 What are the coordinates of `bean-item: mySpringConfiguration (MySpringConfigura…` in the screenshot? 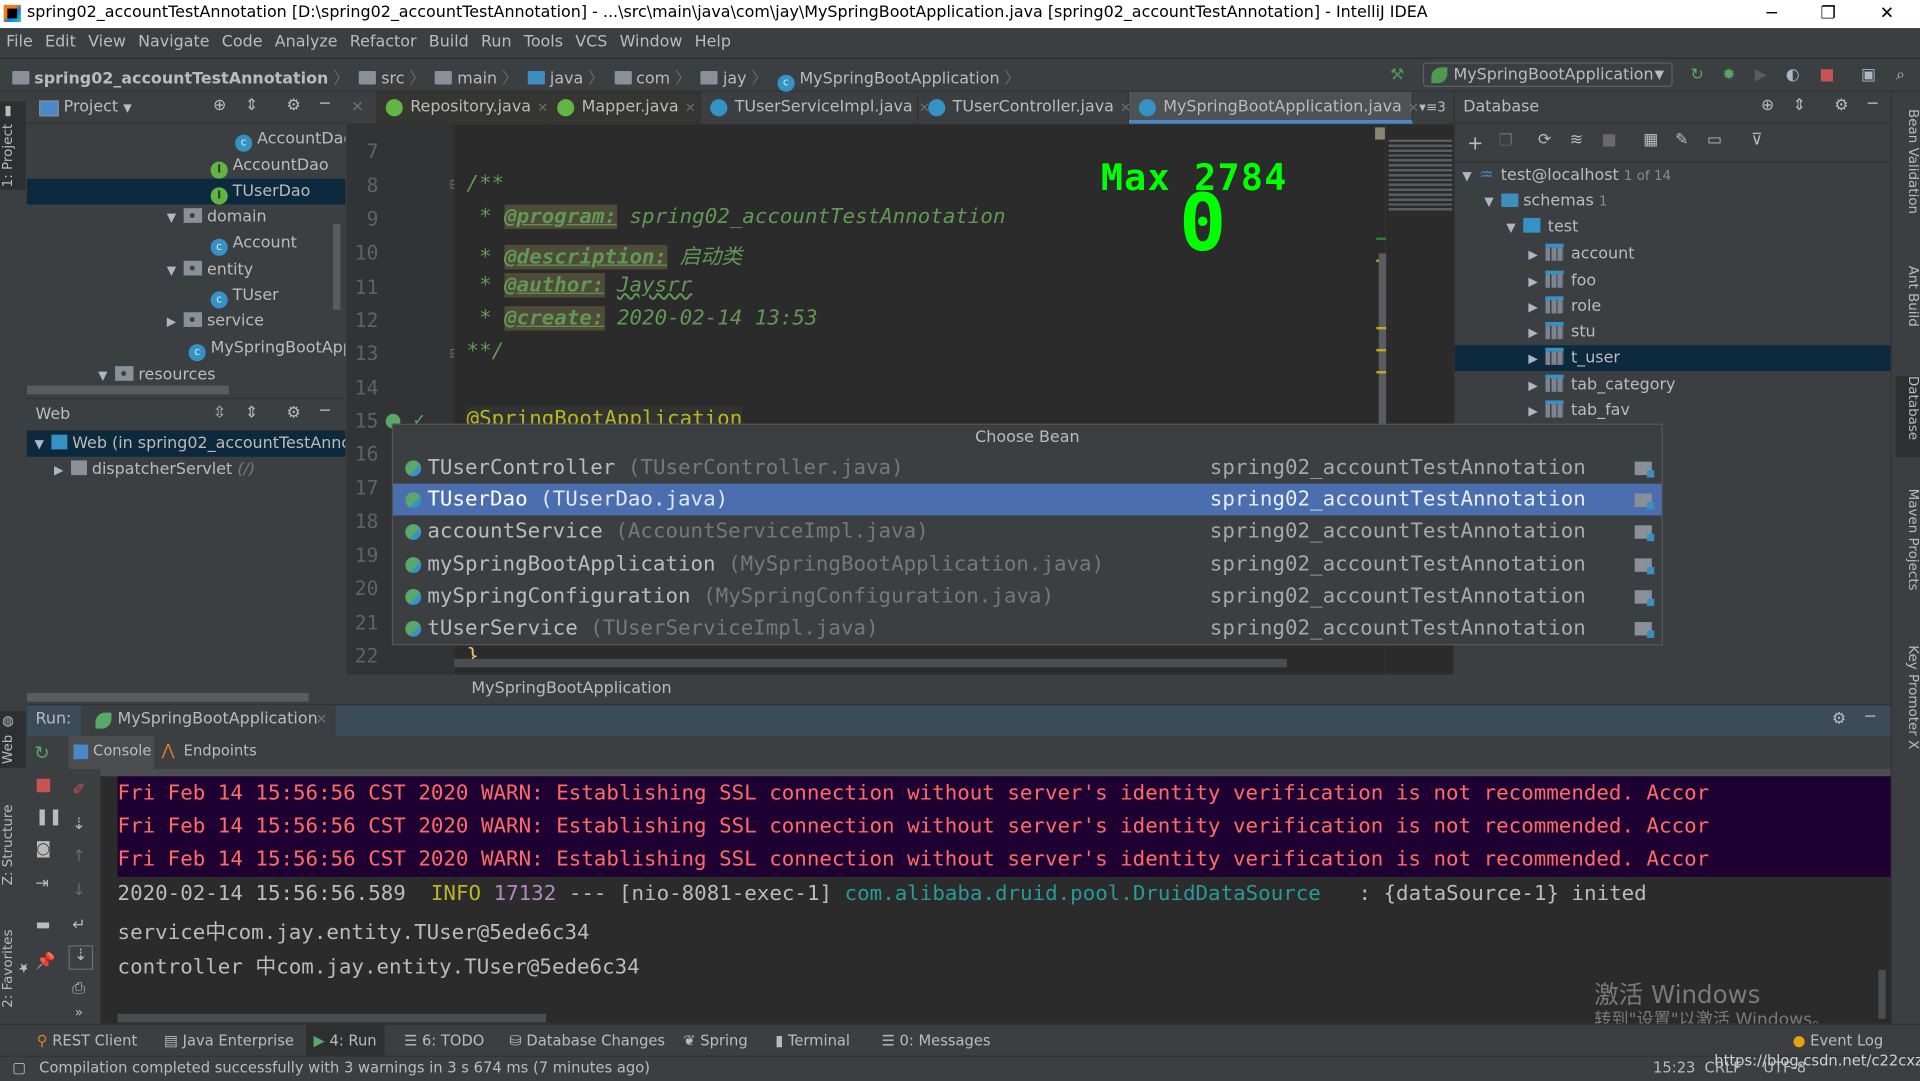 It's located at (1027, 596).